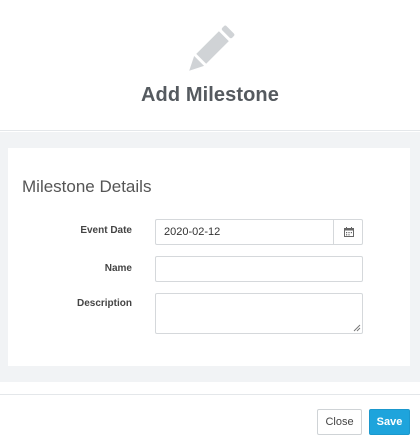  What do you see at coordinates (87, 186) in the screenshot?
I see `panel-title: Milestone Details` at bounding box center [87, 186].